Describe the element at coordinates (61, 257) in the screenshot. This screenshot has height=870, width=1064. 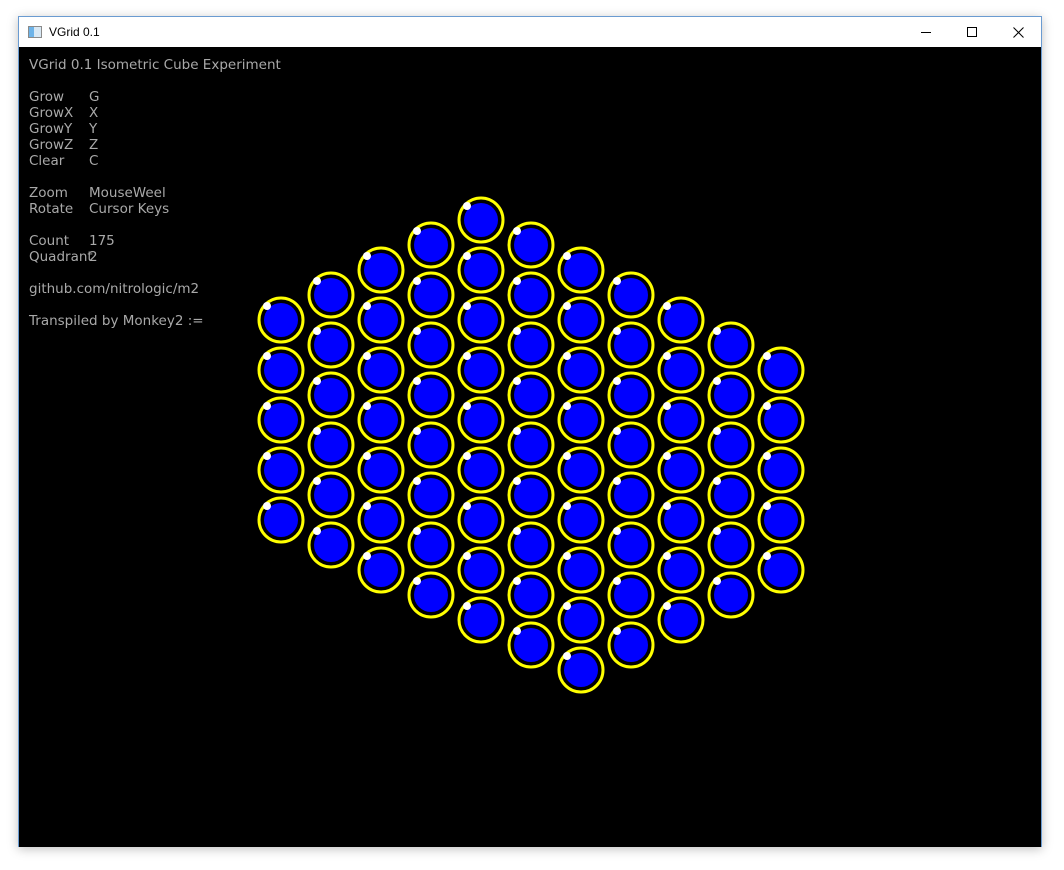
I see `hud-label: Quadrant` at that location.